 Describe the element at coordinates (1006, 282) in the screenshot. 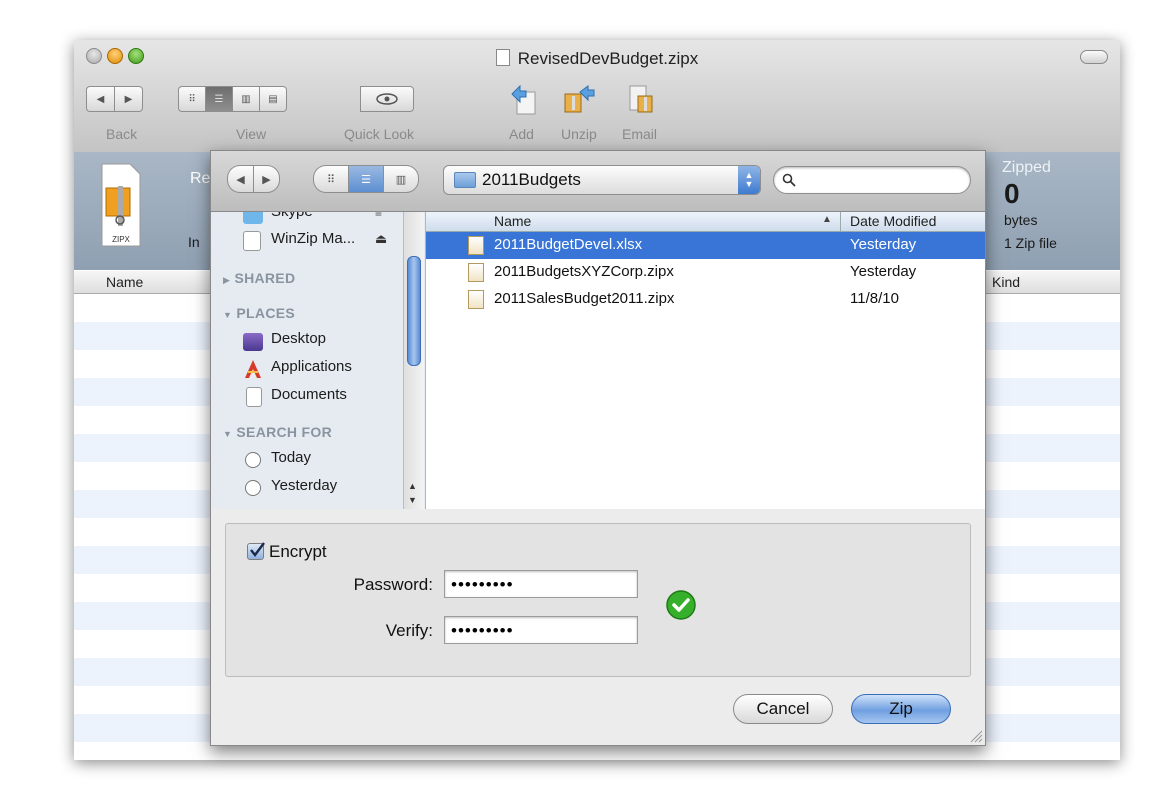

I see `kind-column-header: Kind` at that location.